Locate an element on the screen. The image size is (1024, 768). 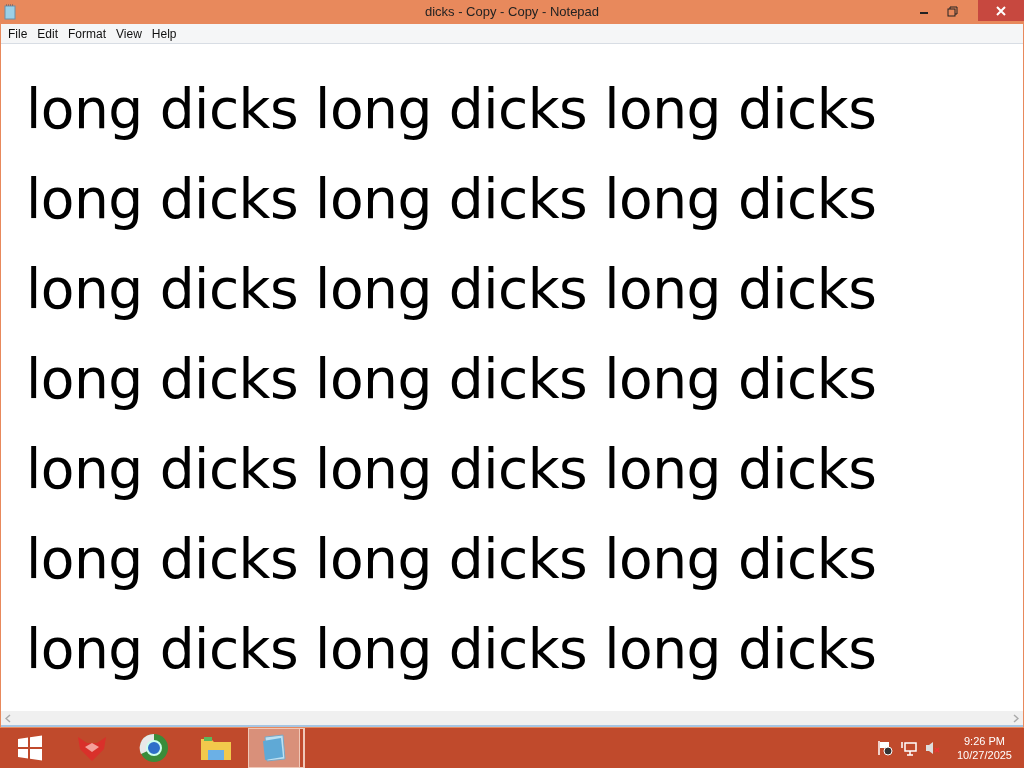
close-button is located at coordinates (1001, 10).